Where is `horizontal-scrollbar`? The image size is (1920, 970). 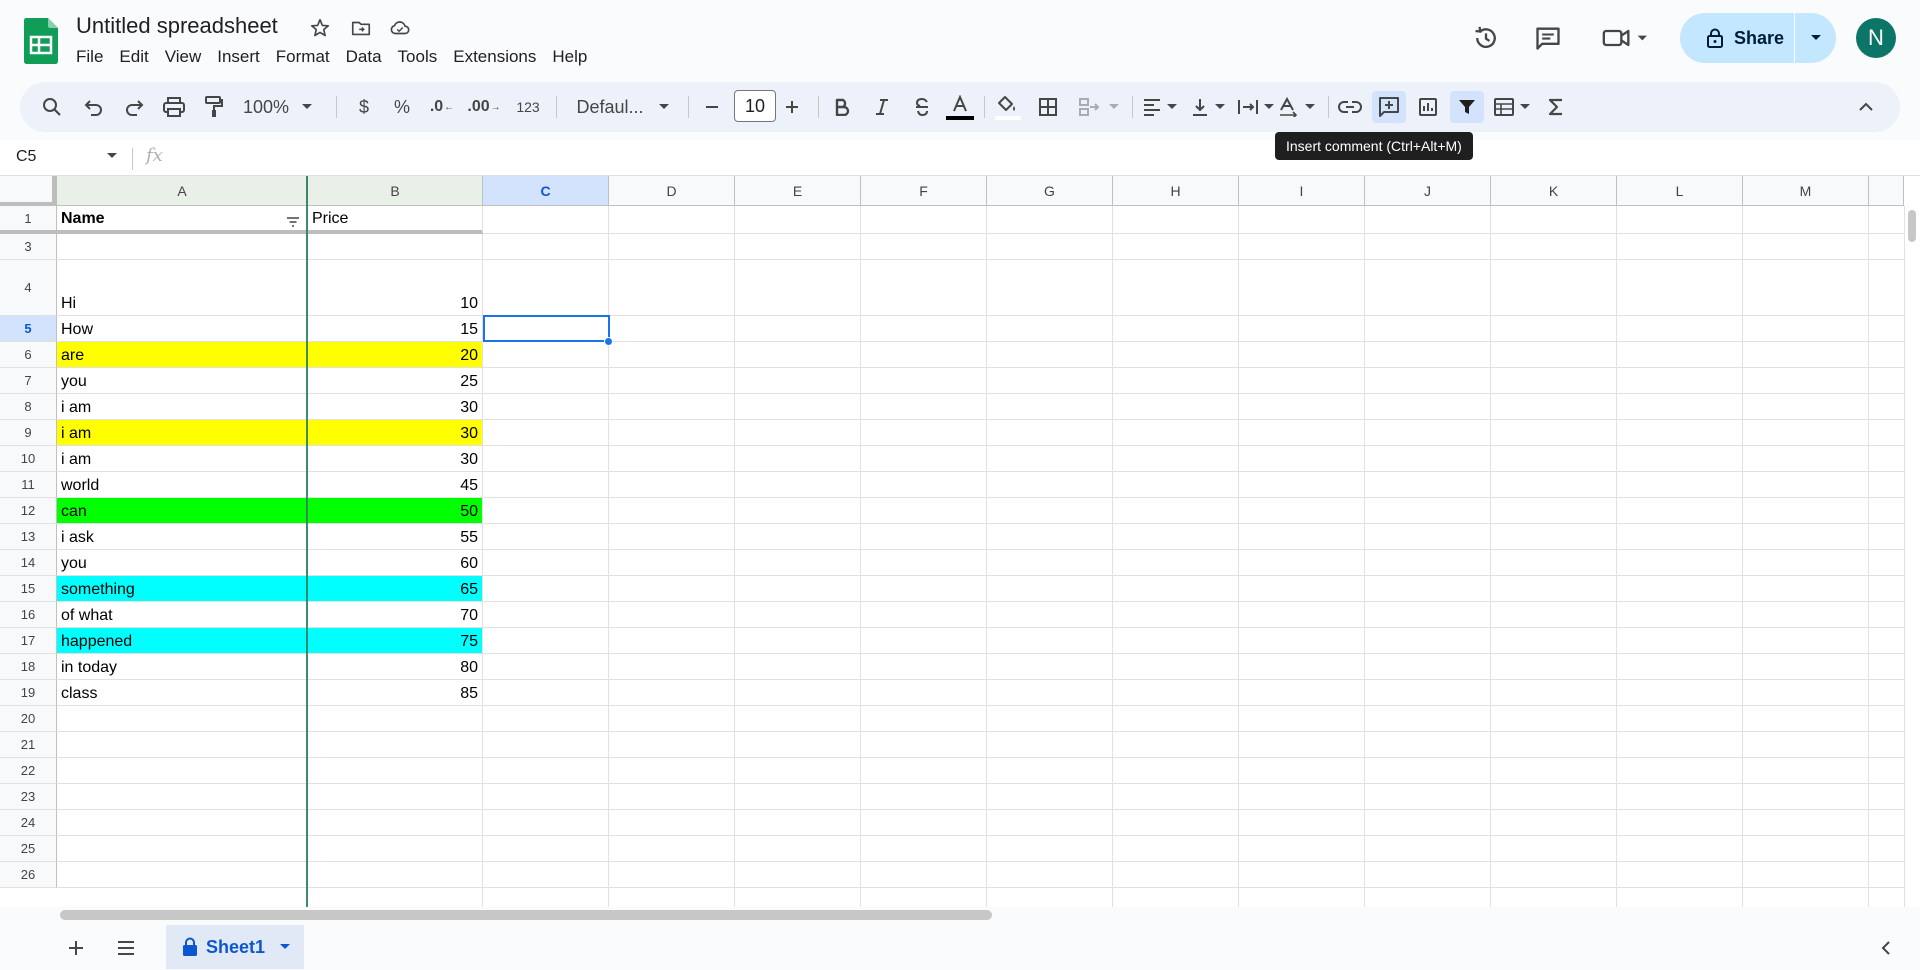
horizontal-scrollbar is located at coordinates (960, 915).